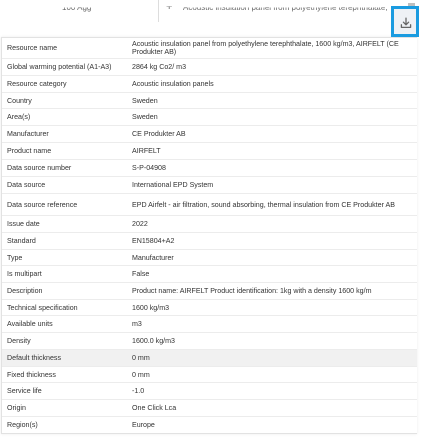  I want to click on detail-label: Data source number, so click(39, 167).